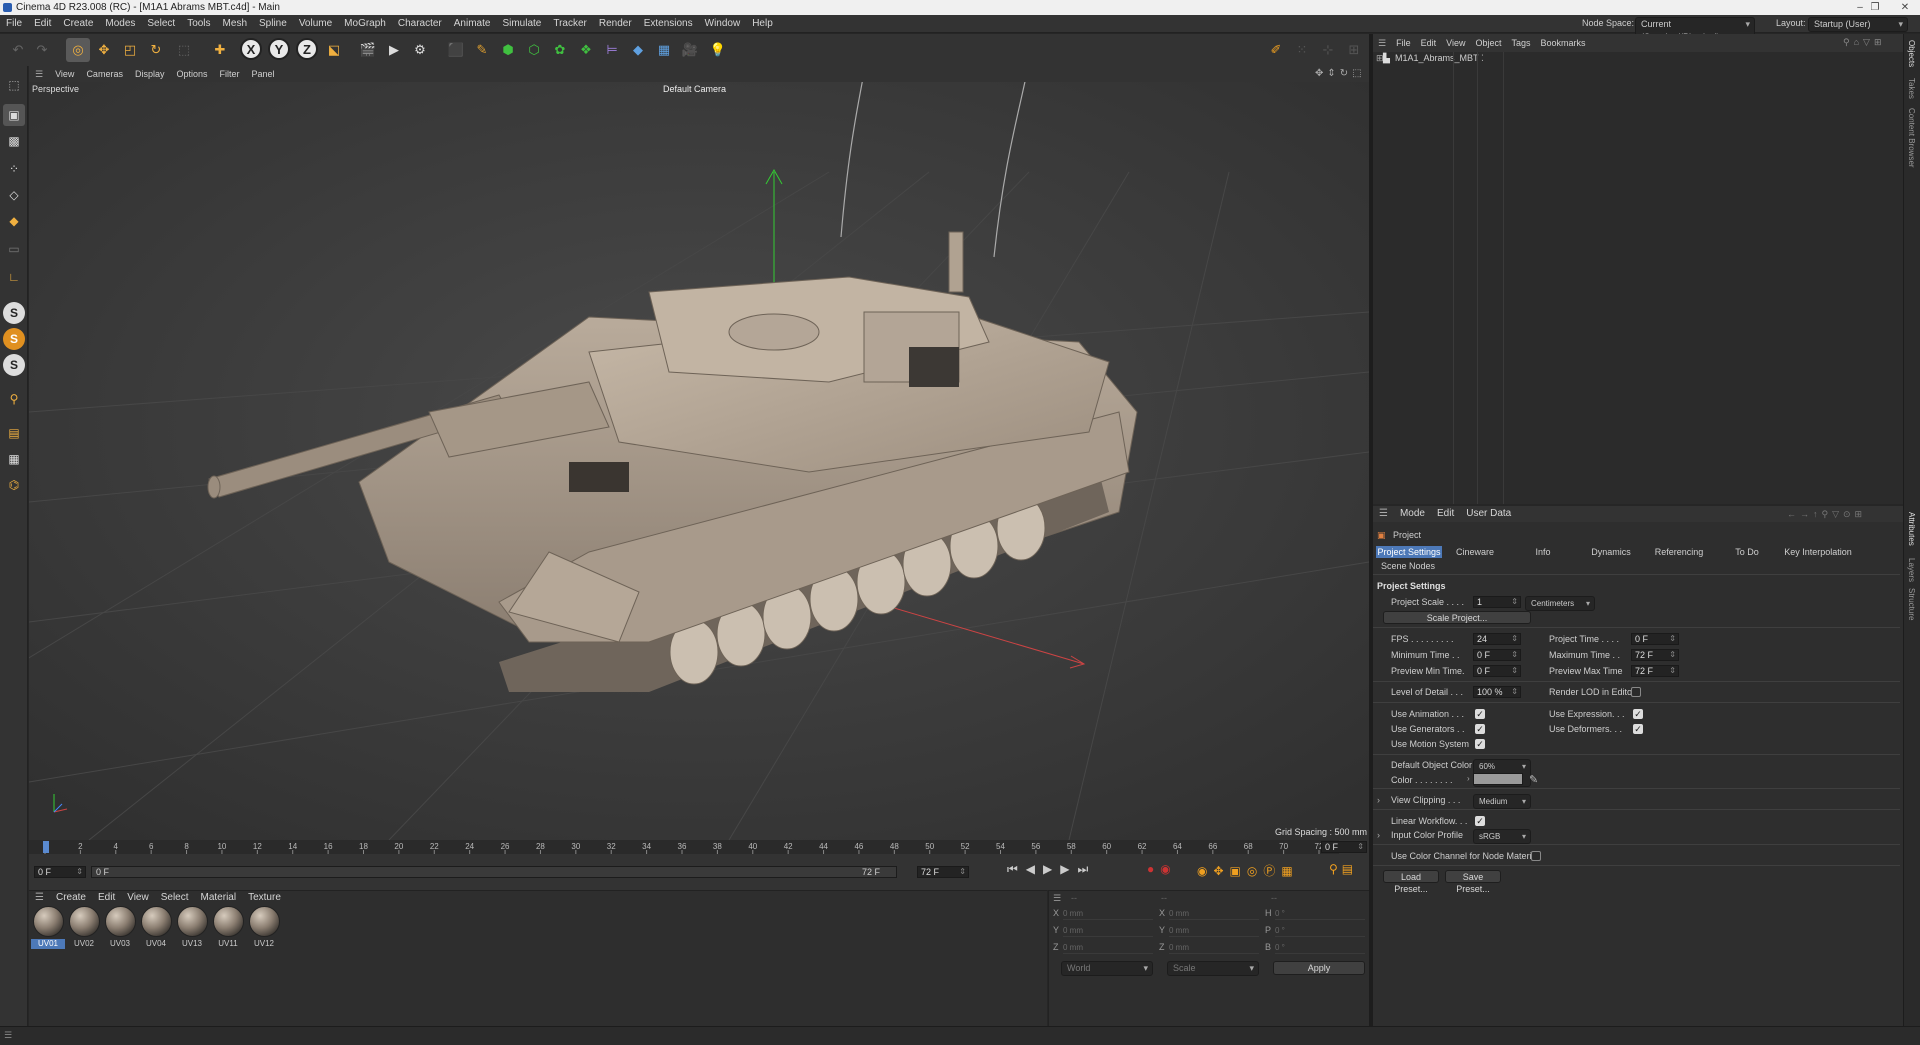 The width and height of the screenshot is (1920, 1045). What do you see at coordinates (8, 1035) in the screenshot?
I see `status-menu-icon: ☰` at bounding box center [8, 1035].